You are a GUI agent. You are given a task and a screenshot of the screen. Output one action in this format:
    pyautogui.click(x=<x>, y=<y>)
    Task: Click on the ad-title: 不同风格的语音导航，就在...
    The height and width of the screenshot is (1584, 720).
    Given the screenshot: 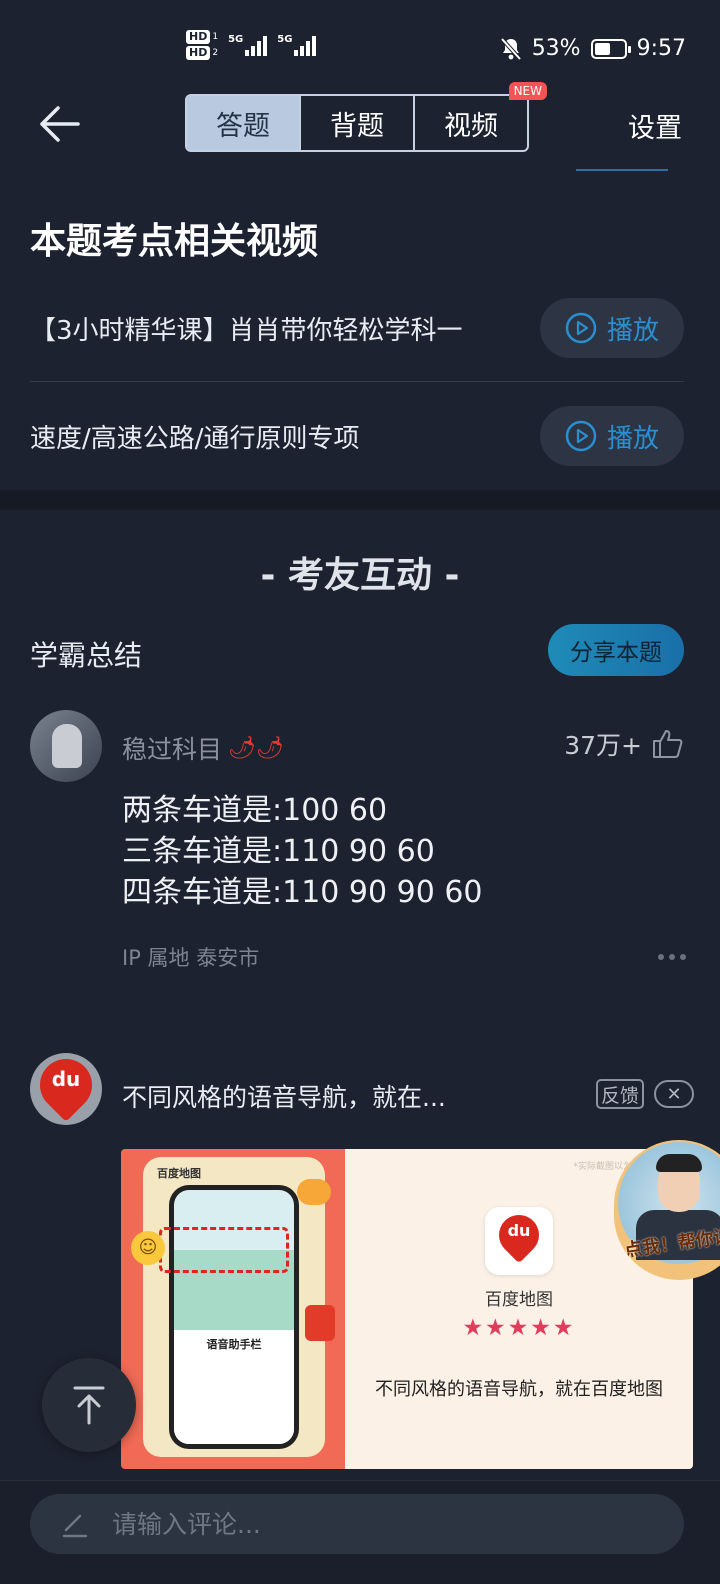 What is the action you would take?
    pyautogui.click(x=284, y=1096)
    